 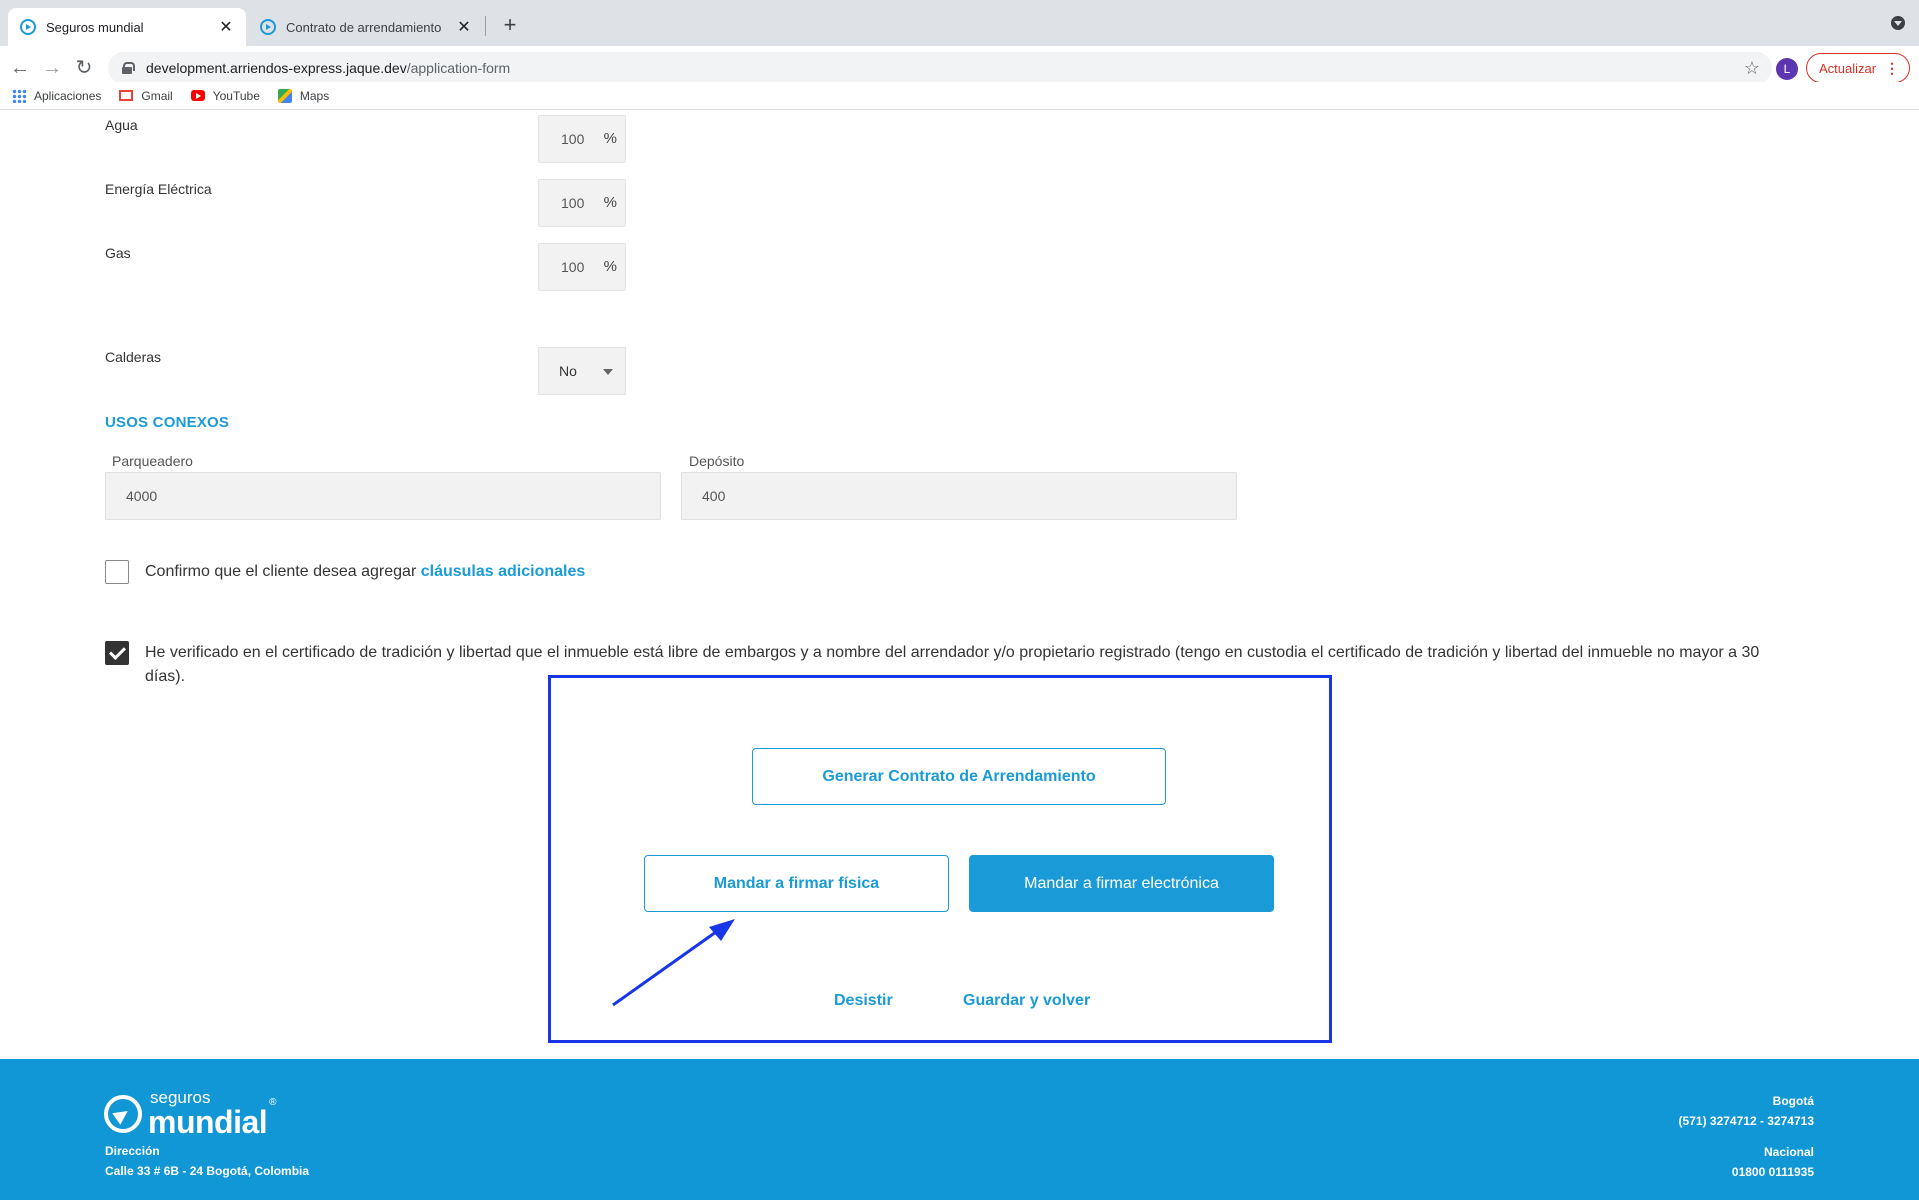 I want to click on update-label: Actualizar, so click(x=1848, y=68).